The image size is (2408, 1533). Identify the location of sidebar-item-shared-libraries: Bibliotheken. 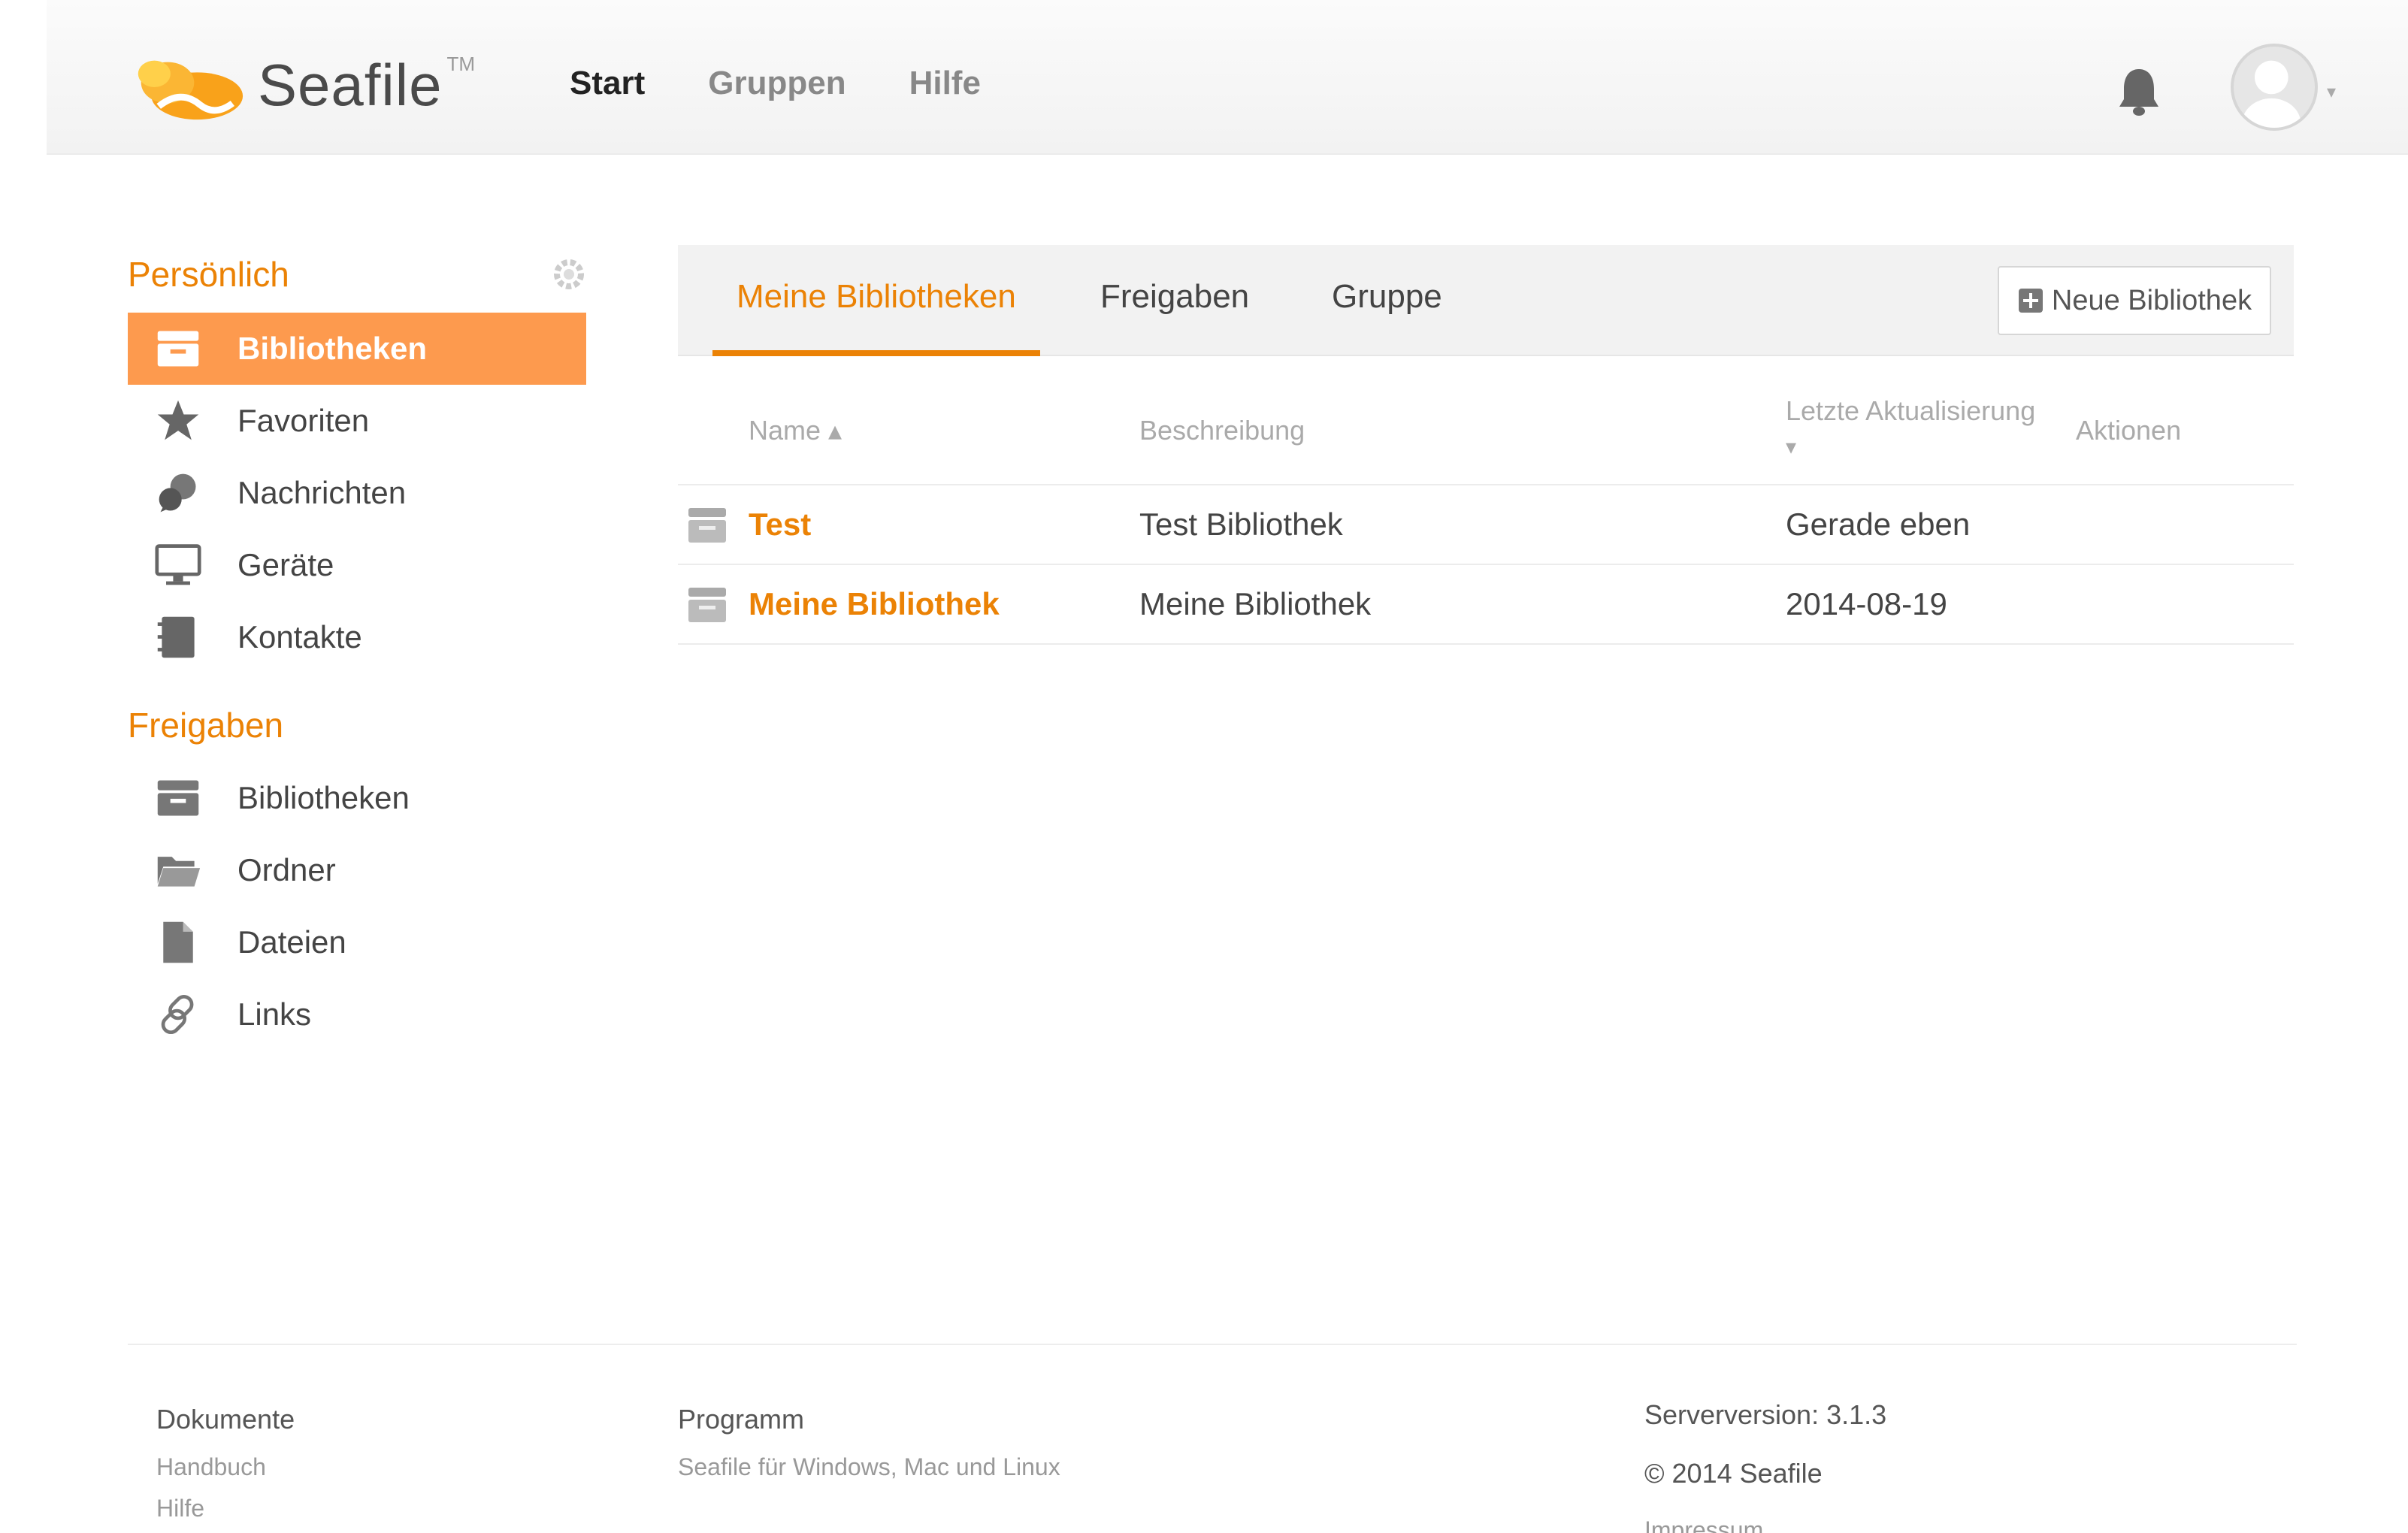
(357, 798).